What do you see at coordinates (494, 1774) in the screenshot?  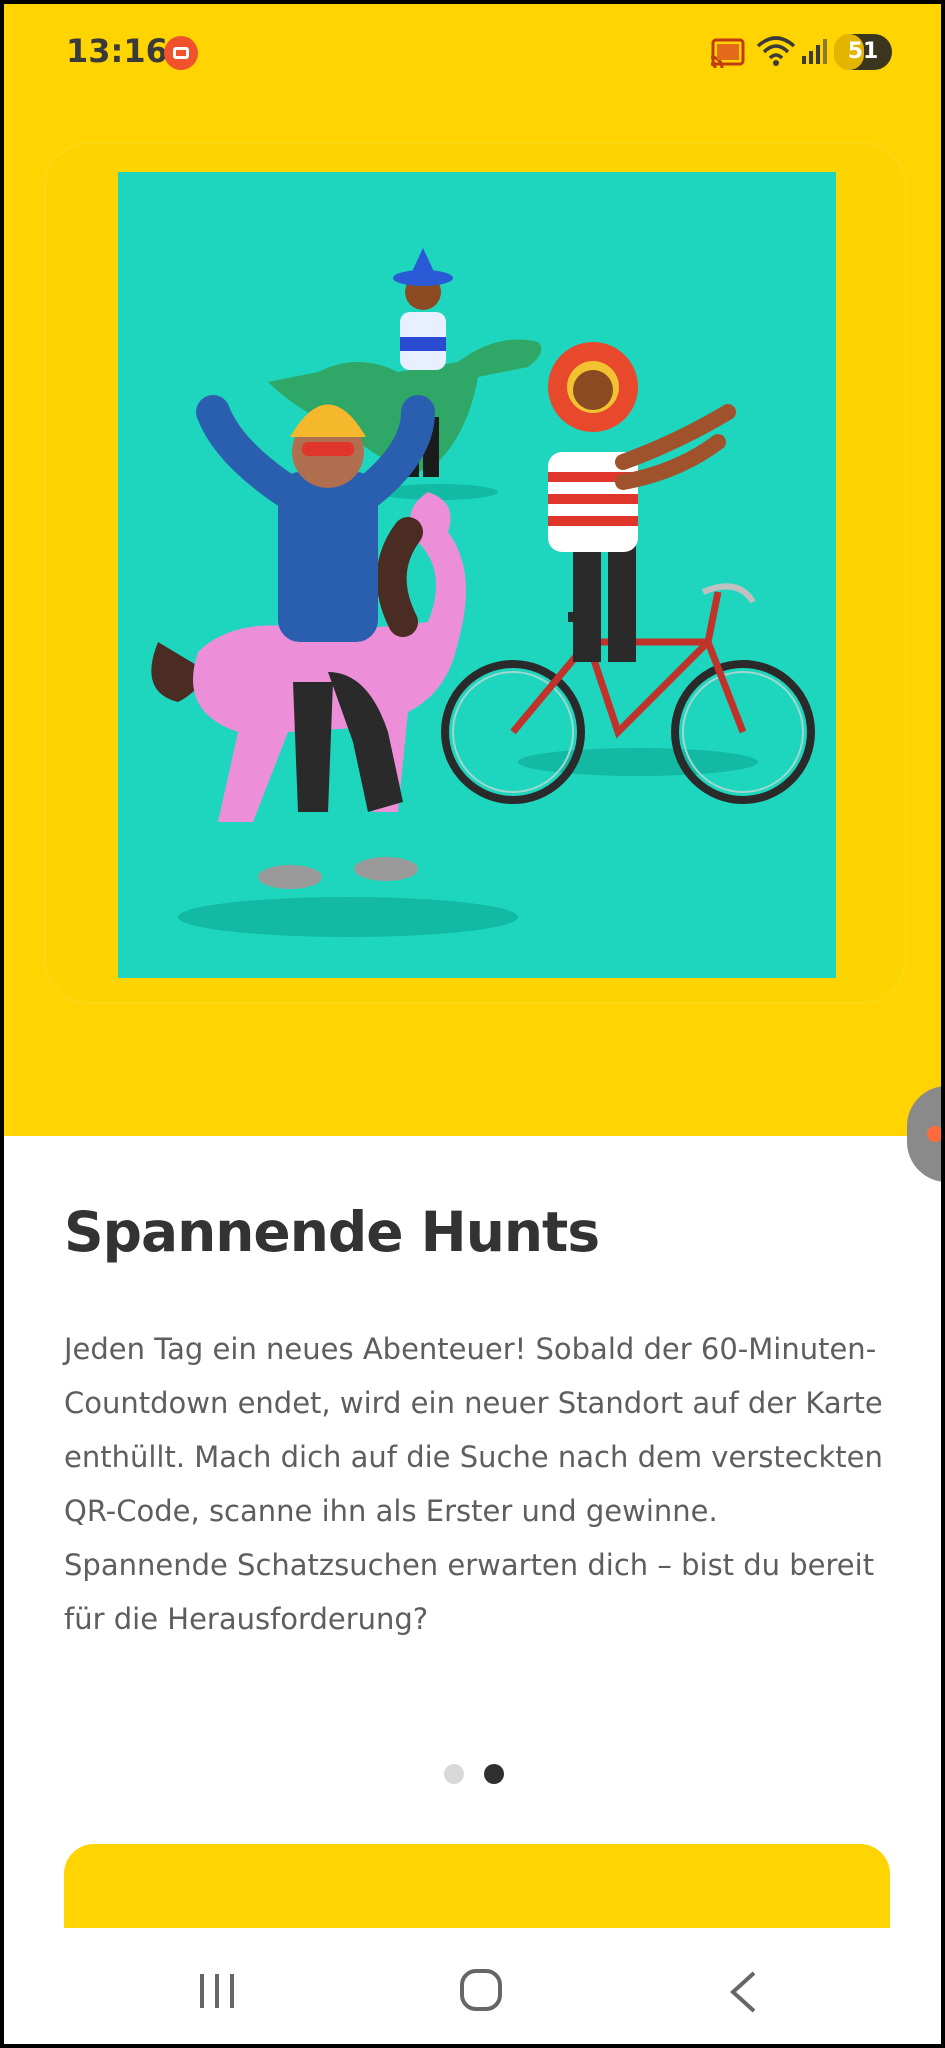 I see `page-dot-2-active` at bounding box center [494, 1774].